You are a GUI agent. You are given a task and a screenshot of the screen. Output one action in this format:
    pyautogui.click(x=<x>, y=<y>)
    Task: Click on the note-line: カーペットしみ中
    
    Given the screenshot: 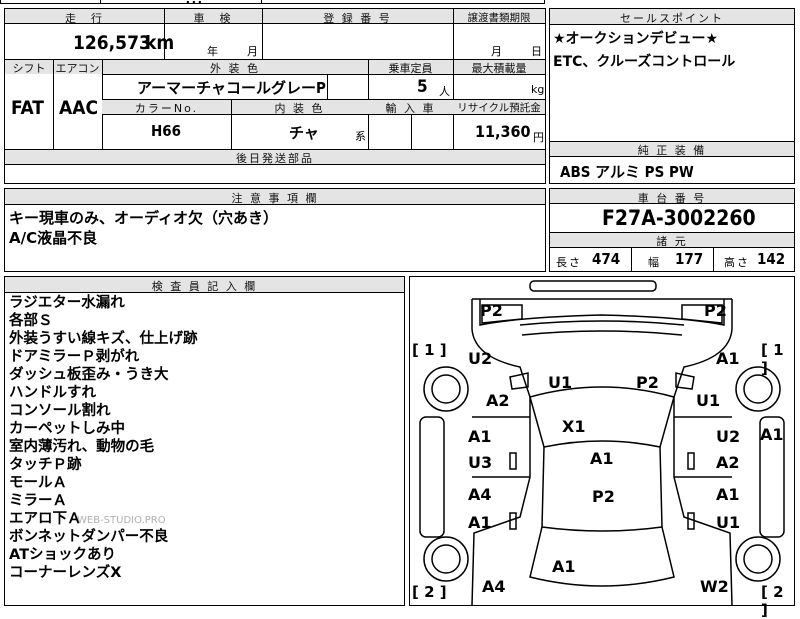 What is the action you would take?
    pyautogui.click(x=67, y=429)
    